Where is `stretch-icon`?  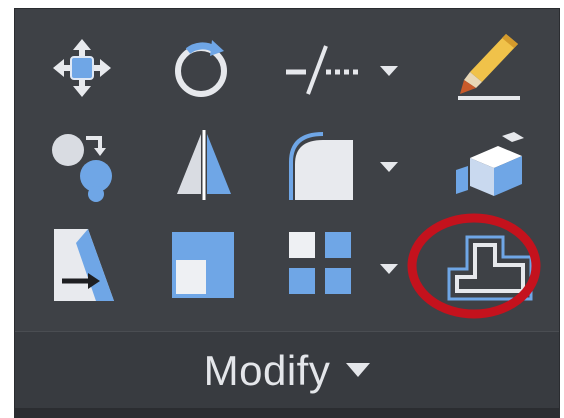
stretch-icon is located at coordinates (84, 265).